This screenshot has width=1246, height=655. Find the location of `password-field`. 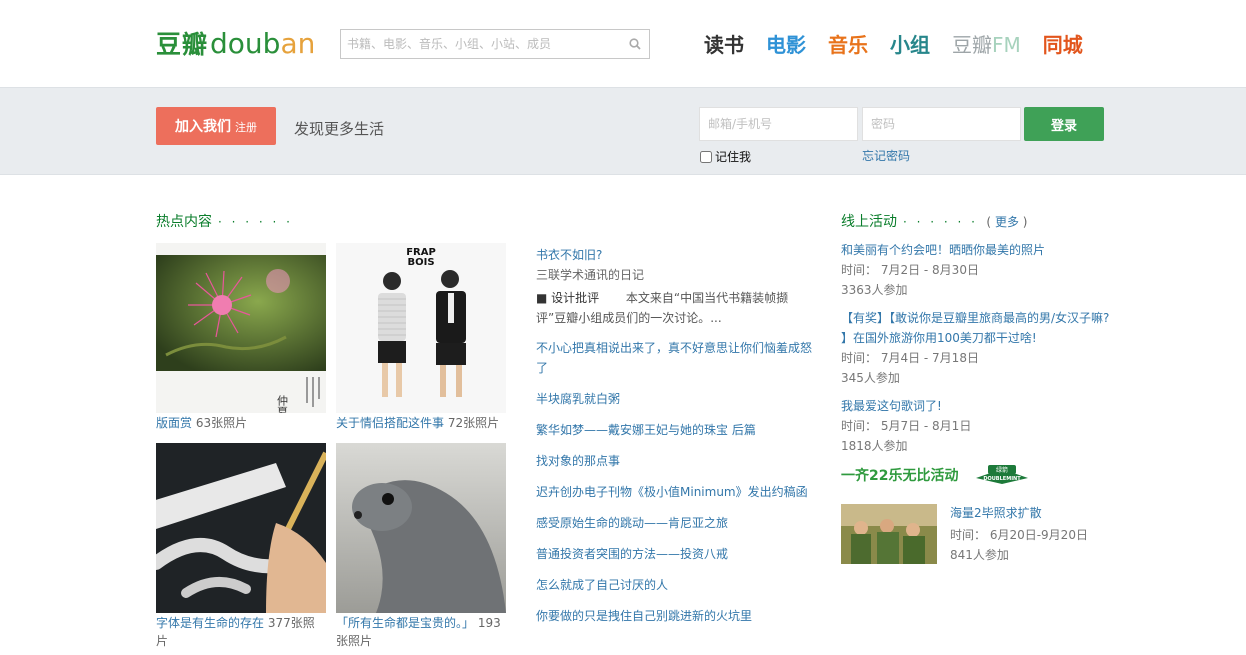

password-field is located at coordinates (941, 124).